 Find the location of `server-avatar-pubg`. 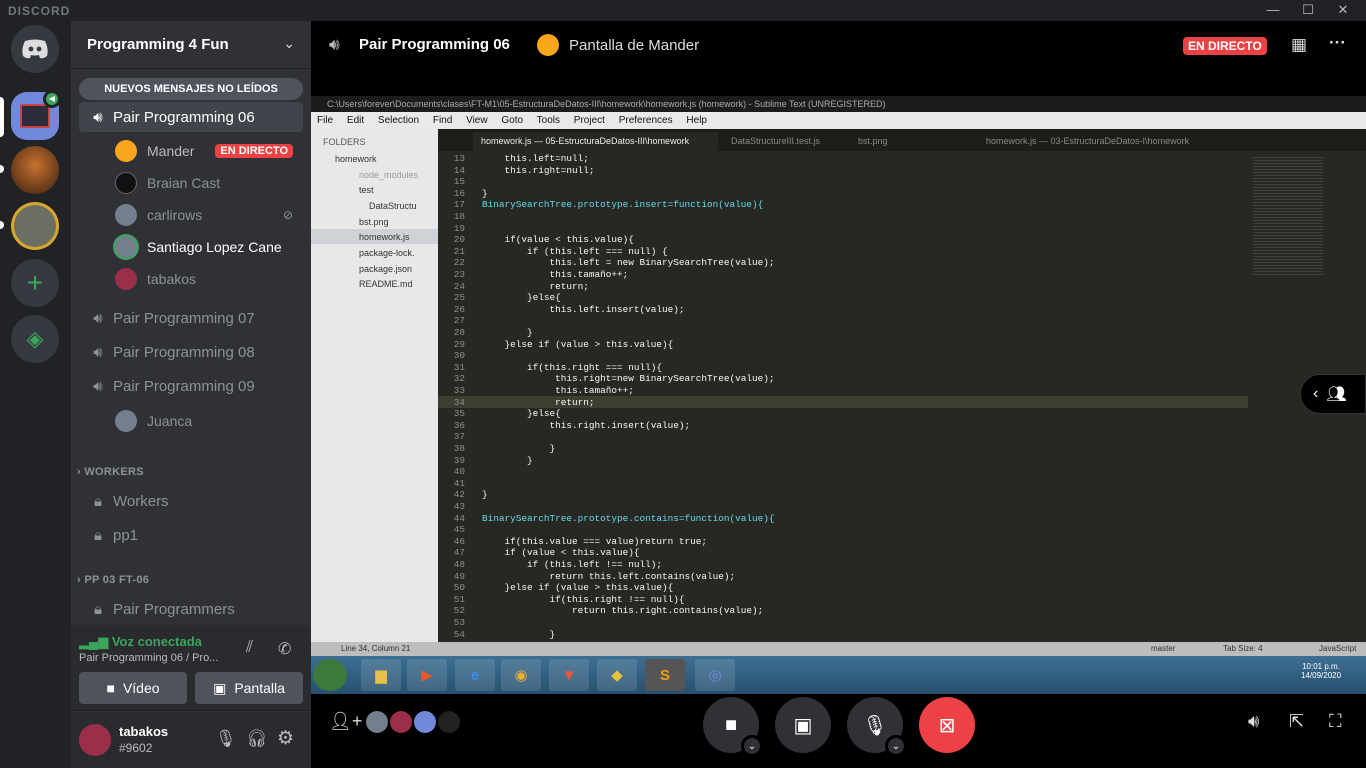

server-avatar-pubg is located at coordinates (35, 226).